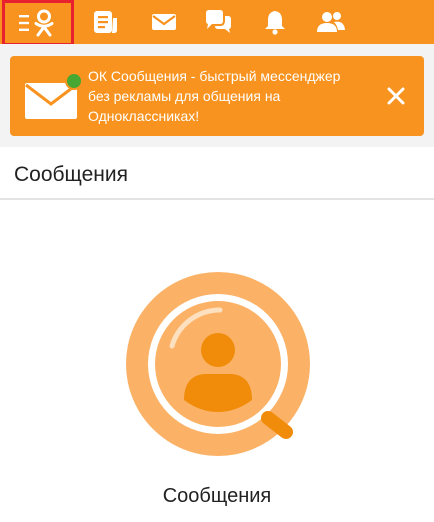 Image resolution: width=434 pixels, height=522 pixels. I want to click on top-navigation-bar, so click(217, 23).